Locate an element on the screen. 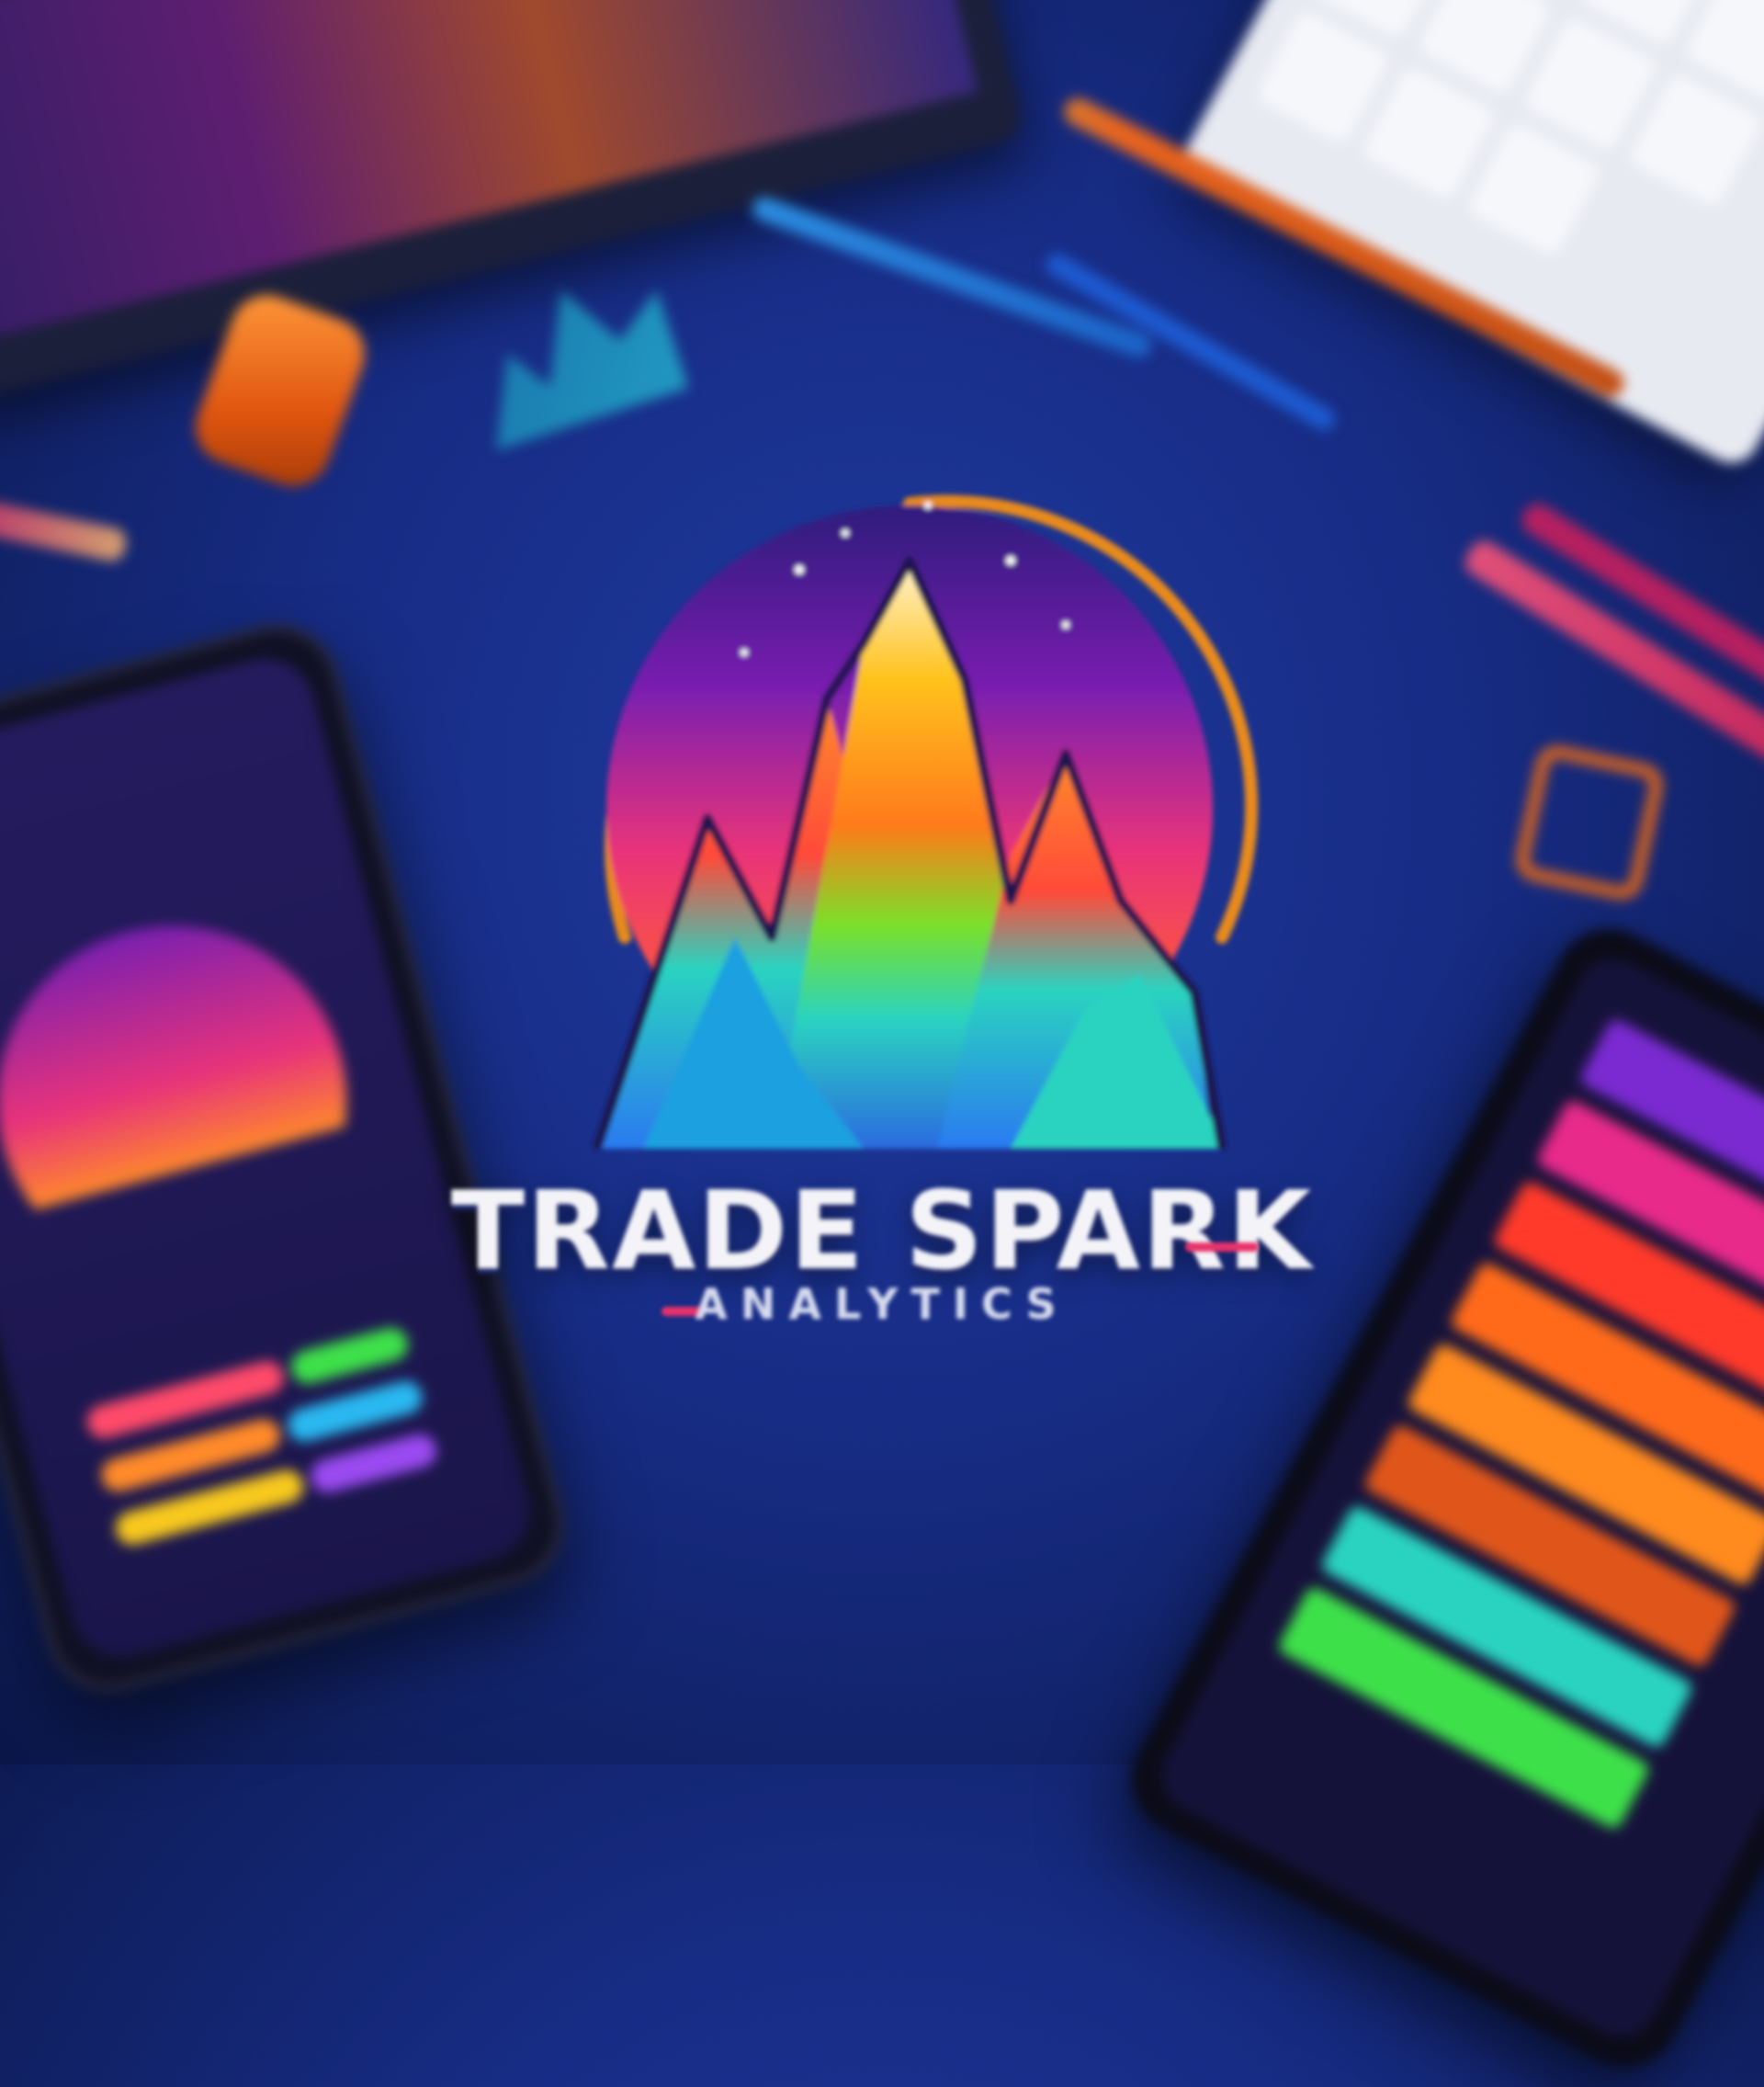 This screenshot has width=1764, height=2087. keyboard is located at coordinates (1469, 236).